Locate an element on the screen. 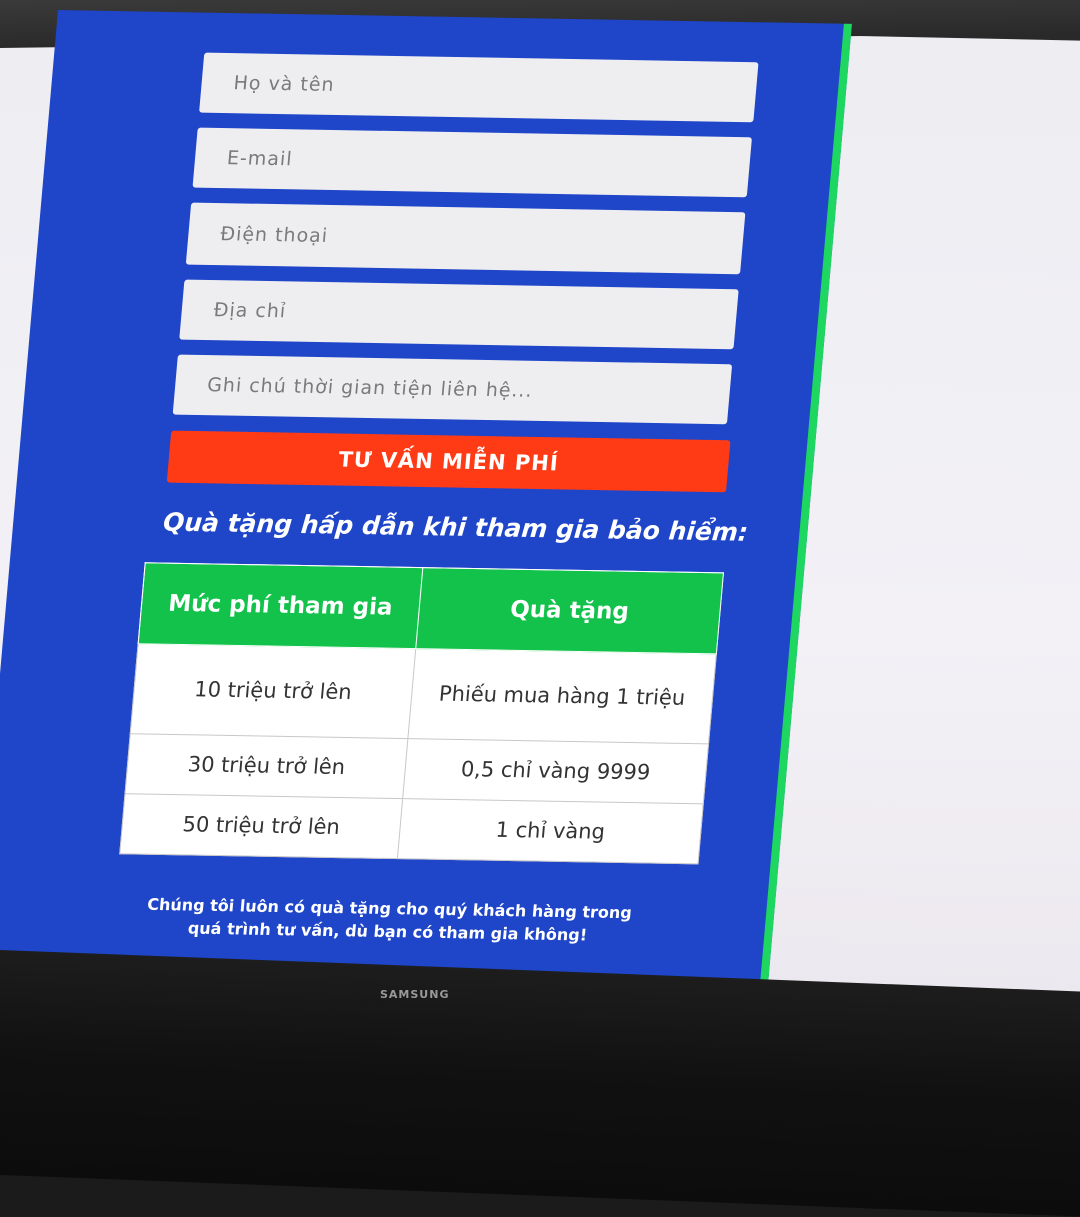 The height and width of the screenshot is (1217, 1080). free-consultation-button: TƯ VẤN MIỄN PHÍ is located at coordinates (448, 461).